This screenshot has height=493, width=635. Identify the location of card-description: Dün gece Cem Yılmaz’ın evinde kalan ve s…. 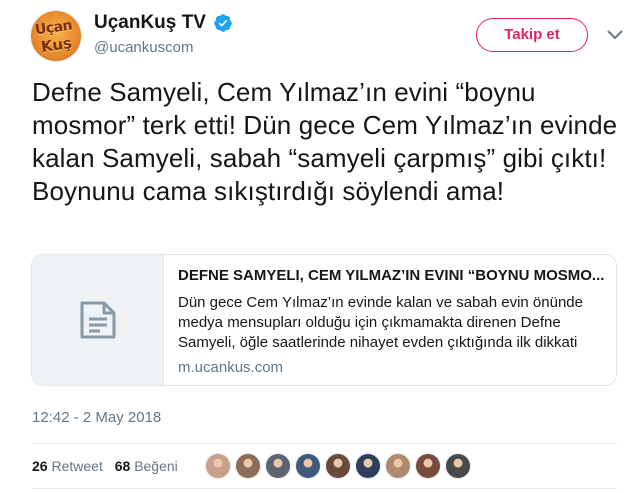
(380, 322).